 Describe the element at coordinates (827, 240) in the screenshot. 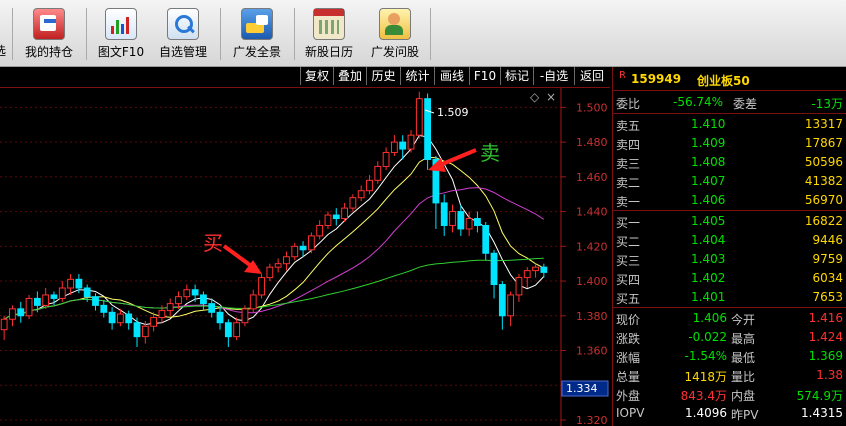

I see `bid-volume: 9446` at that location.